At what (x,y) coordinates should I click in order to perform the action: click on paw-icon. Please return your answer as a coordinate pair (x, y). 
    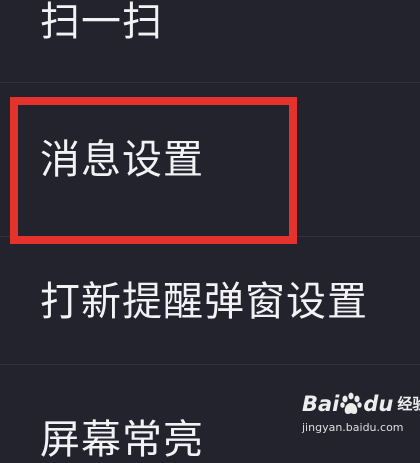
    Looking at the image, I should click on (351, 404).